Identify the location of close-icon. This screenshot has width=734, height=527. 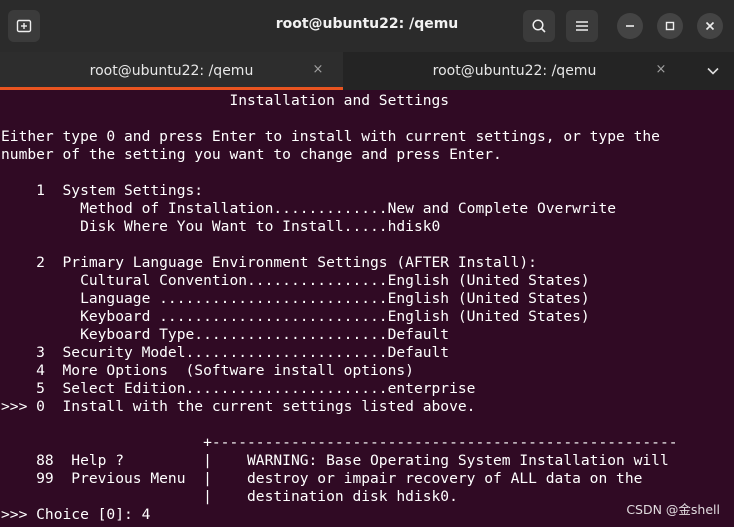
(710, 26).